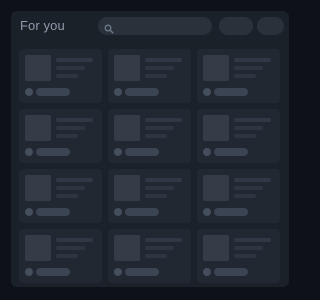 The image size is (320, 300). What do you see at coordinates (109, 27) in the screenshot?
I see `search-icon` at bounding box center [109, 27].